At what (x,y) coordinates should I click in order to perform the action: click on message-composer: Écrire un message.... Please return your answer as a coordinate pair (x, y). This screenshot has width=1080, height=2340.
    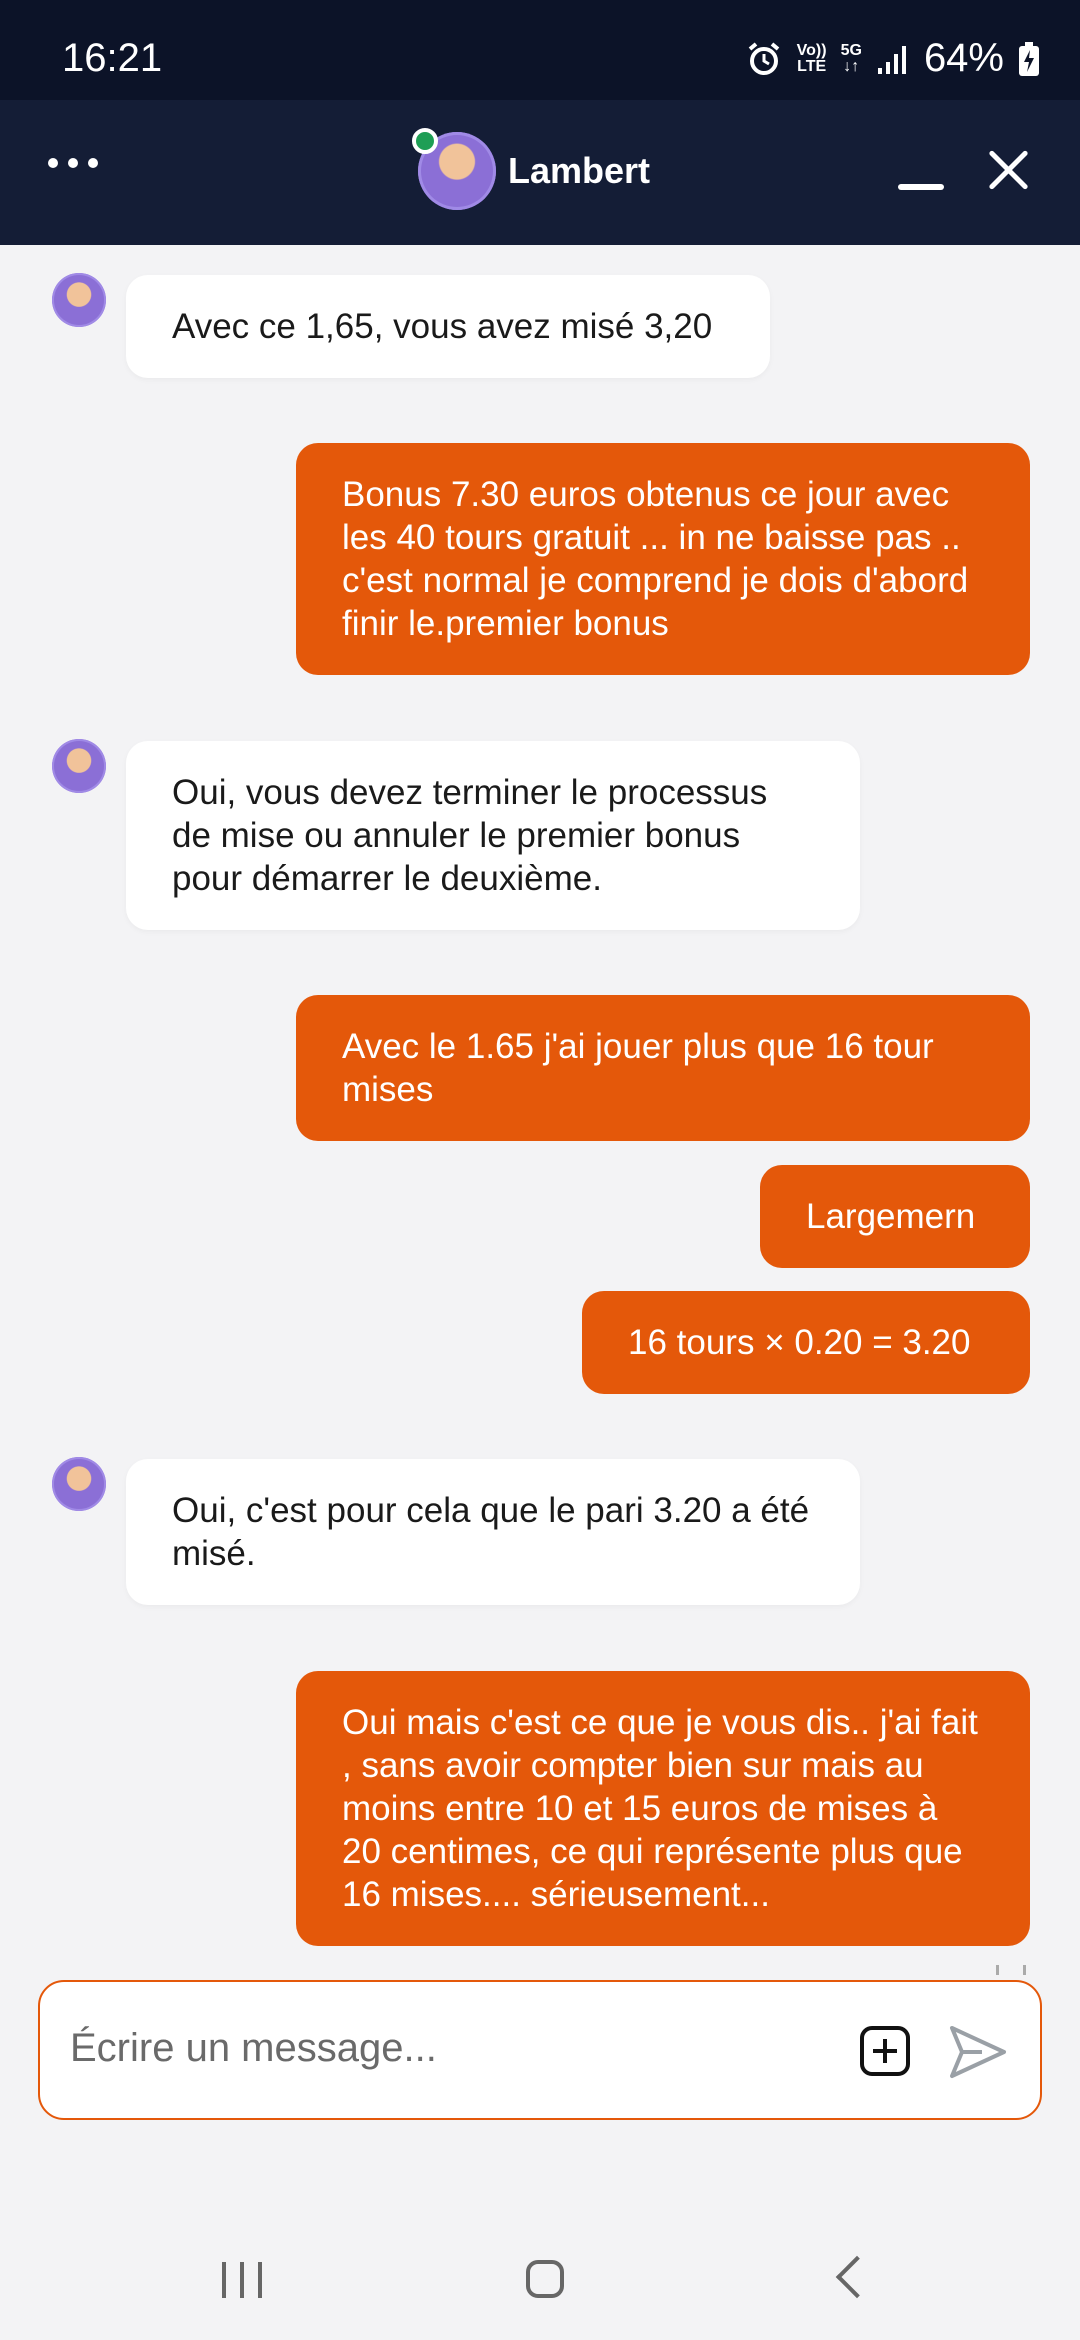
    Looking at the image, I should click on (540, 2050).